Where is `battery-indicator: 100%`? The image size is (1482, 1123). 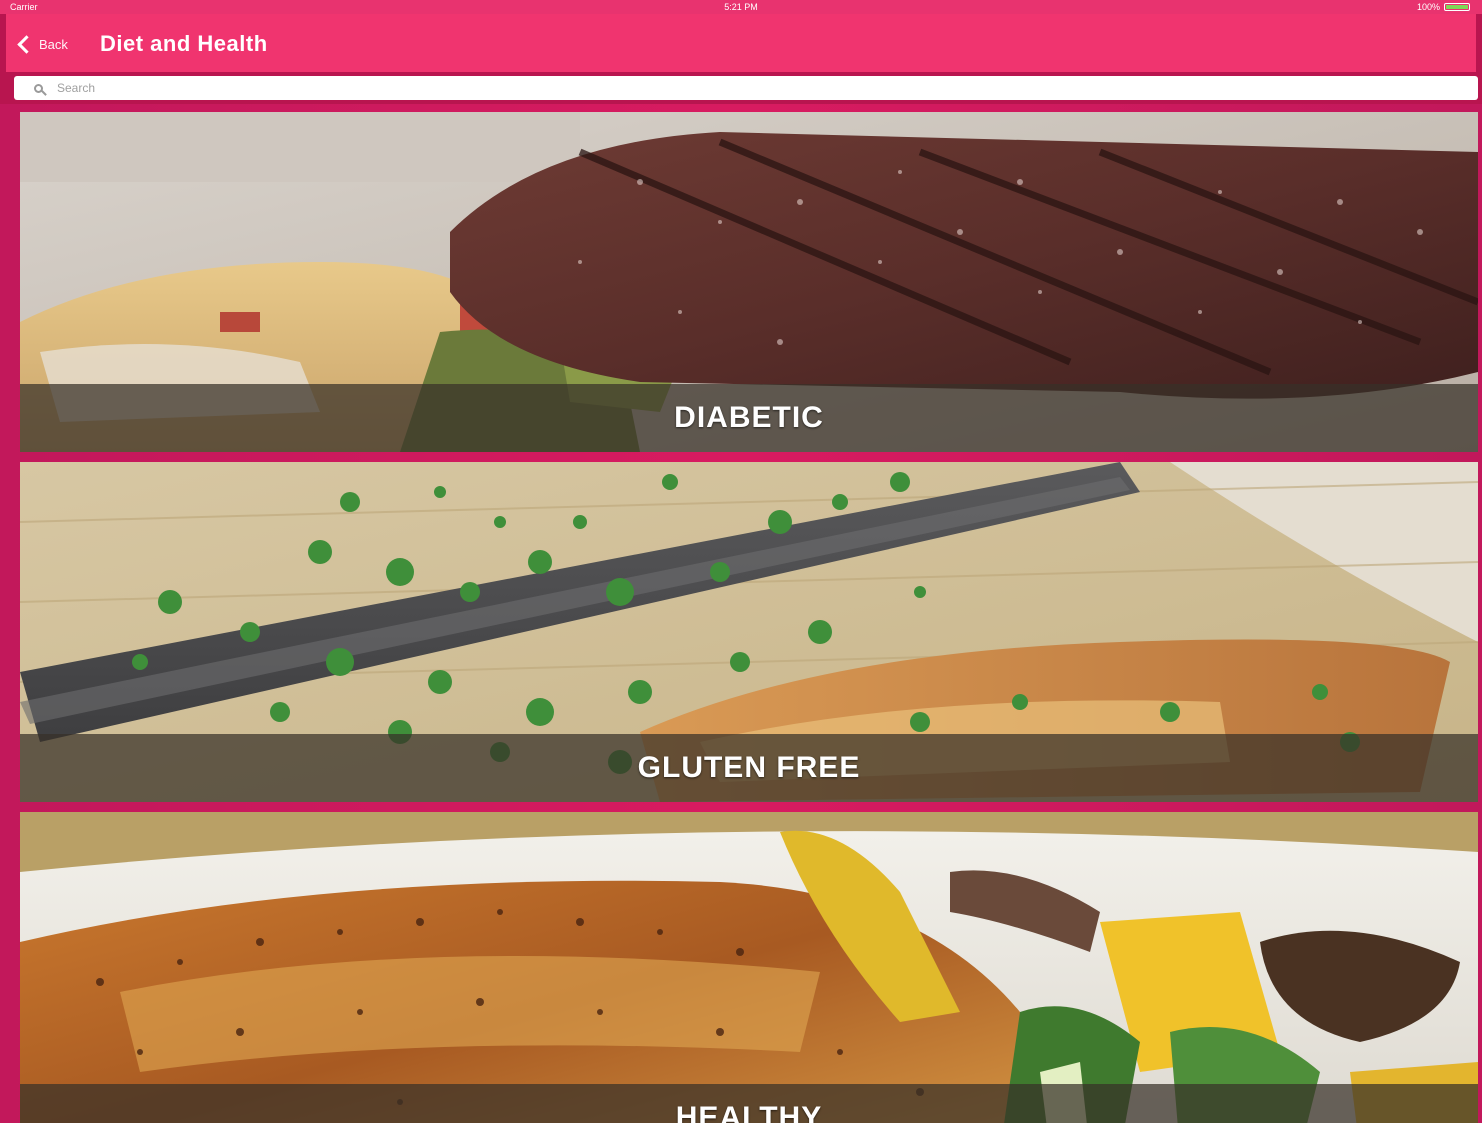
battery-indicator: 100% is located at coordinates (1443, 7).